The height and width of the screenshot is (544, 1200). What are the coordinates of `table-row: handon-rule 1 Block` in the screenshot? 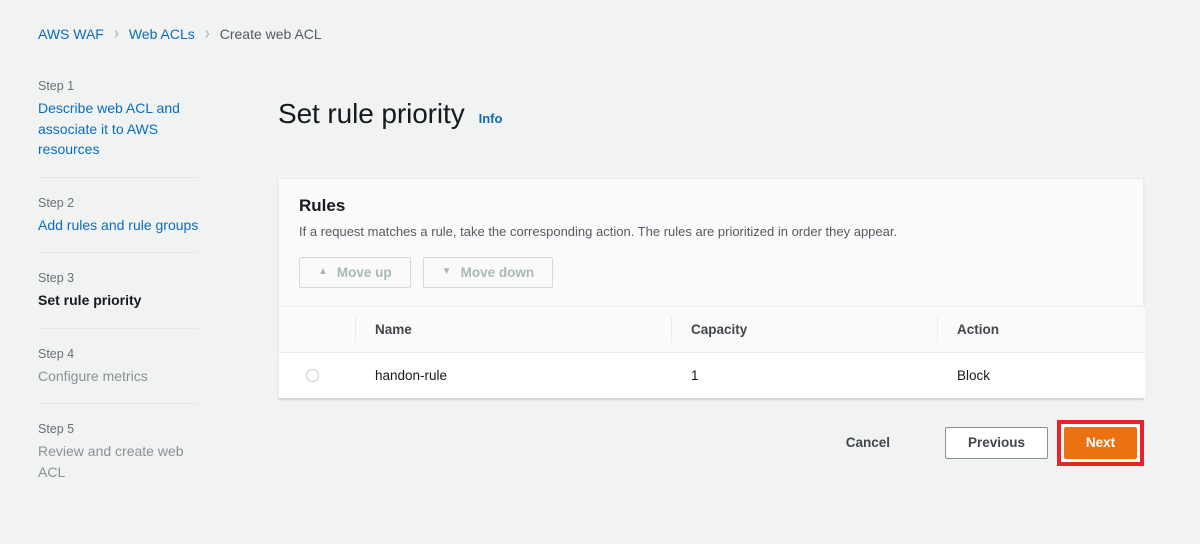 It's located at (712, 375).